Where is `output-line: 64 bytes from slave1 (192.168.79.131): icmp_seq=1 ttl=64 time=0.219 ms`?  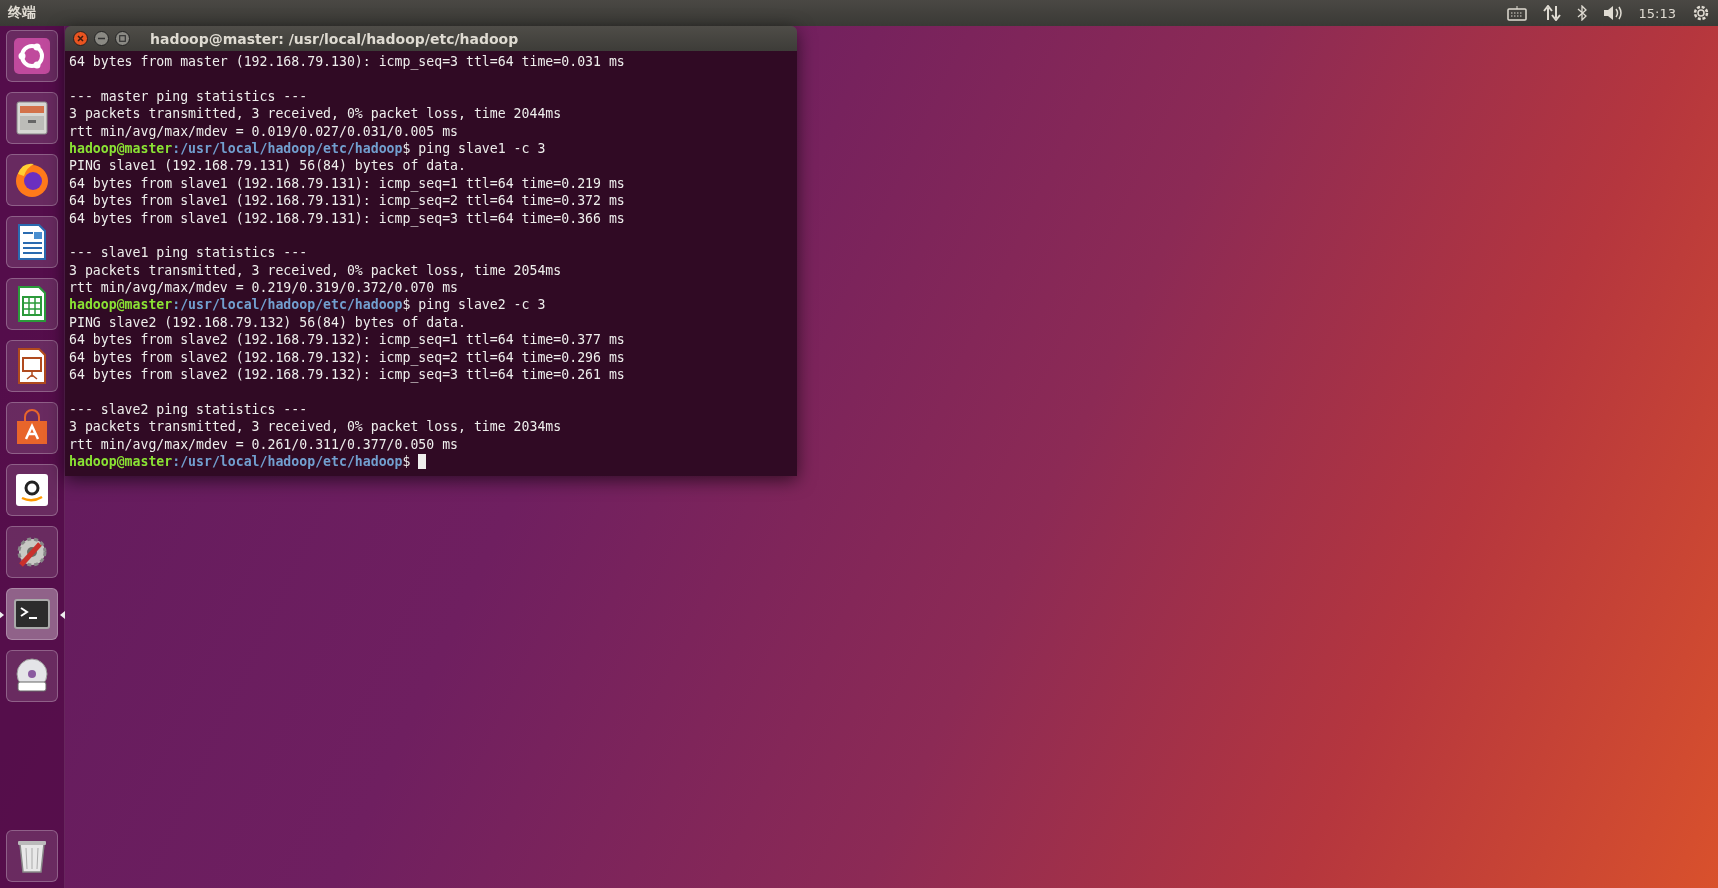
output-line: 64 bytes from slave1 (192.168.79.131): icmp_seq=1 ttl=64 time=0.219 ms is located at coordinates (347, 183).